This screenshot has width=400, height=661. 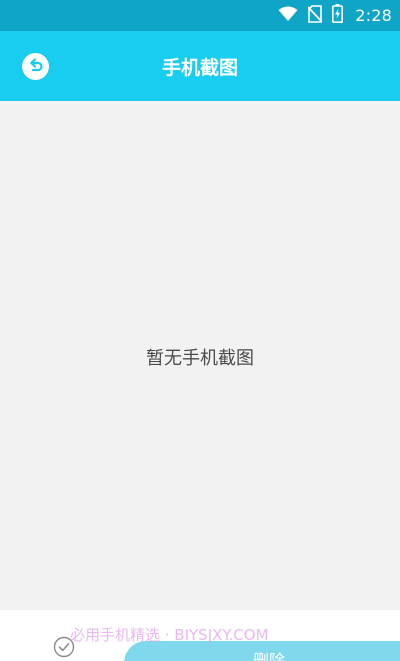 What do you see at coordinates (373, 15) in the screenshot?
I see `status-time: 2:28` at bounding box center [373, 15].